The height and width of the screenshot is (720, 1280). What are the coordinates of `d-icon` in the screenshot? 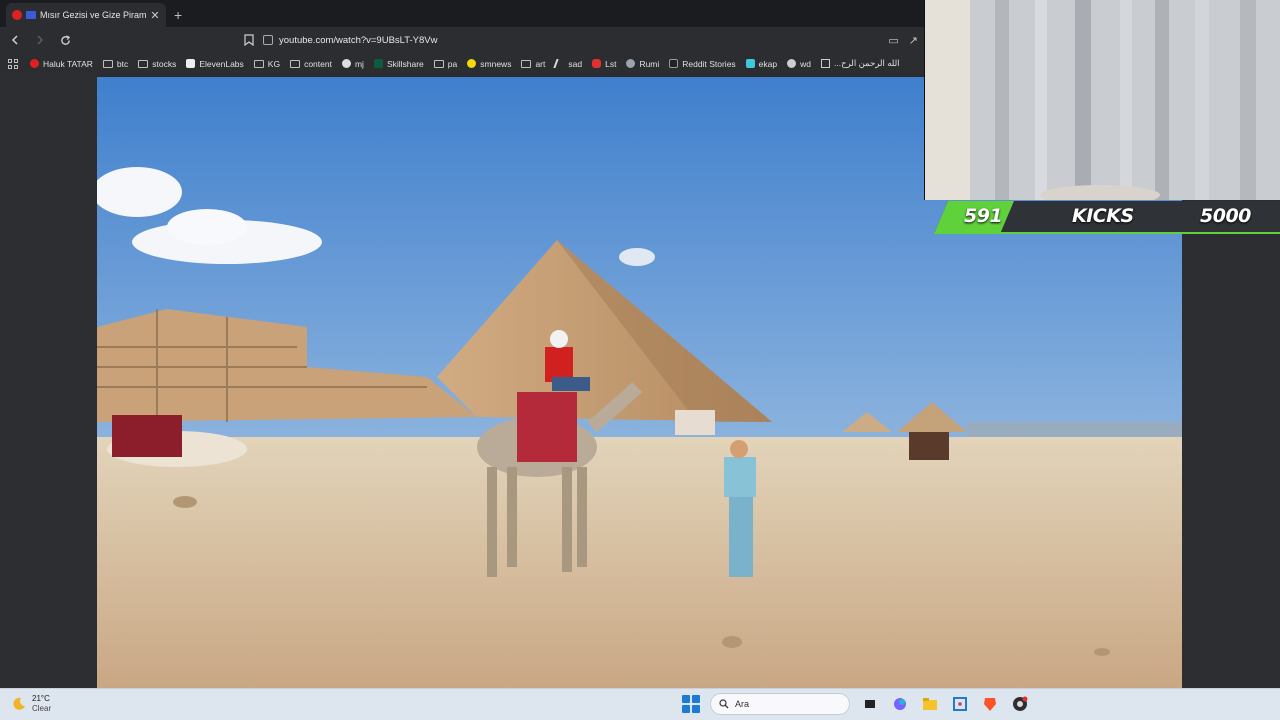 It's located at (674, 63).